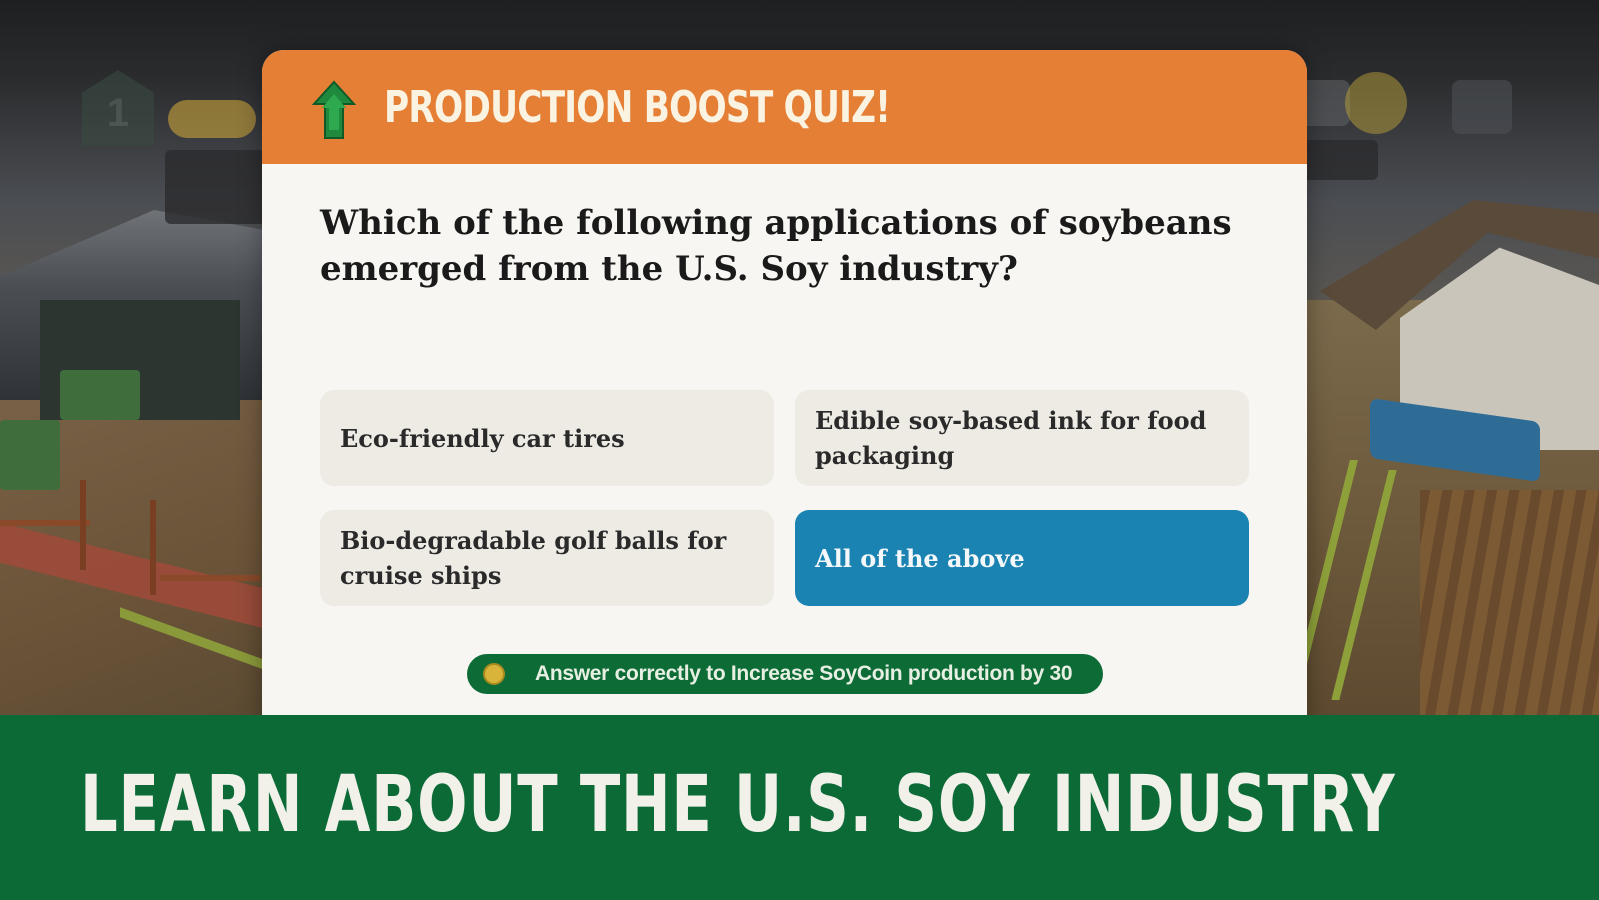 The image size is (1599, 900). Describe the element at coordinates (118, 108) in the screenshot. I see `level-badge: 1` at that location.